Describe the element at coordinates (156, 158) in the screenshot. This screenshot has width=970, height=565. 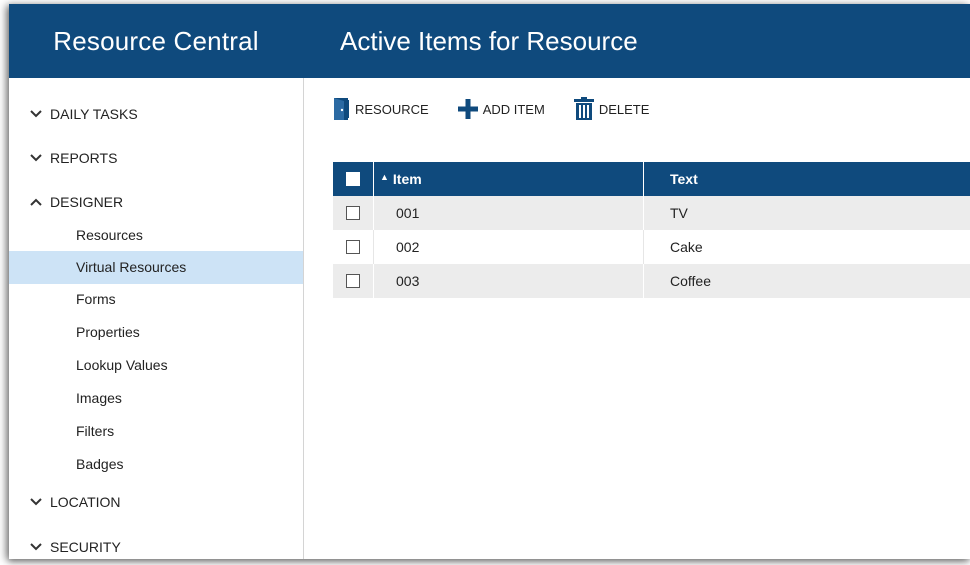
I see `sidebar-section-reports: REPORTS` at that location.